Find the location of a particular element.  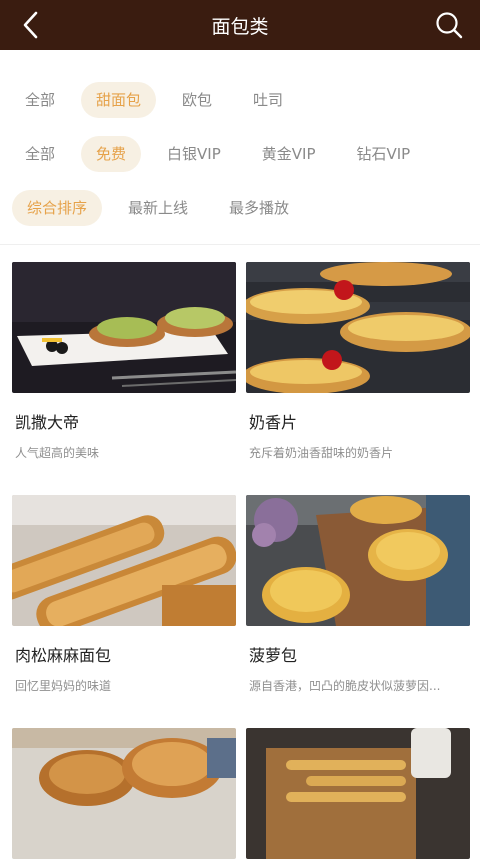

recipe-description: 充斥着奶油香甜味的奶香片 is located at coordinates (321, 453).